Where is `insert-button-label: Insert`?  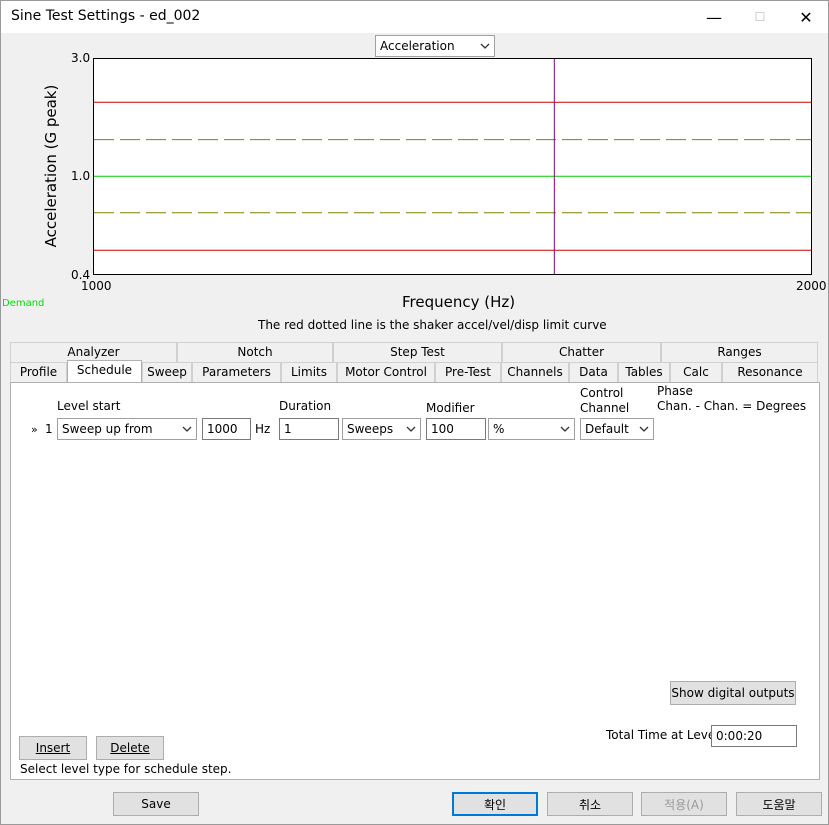 insert-button-label: Insert is located at coordinates (53, 748).